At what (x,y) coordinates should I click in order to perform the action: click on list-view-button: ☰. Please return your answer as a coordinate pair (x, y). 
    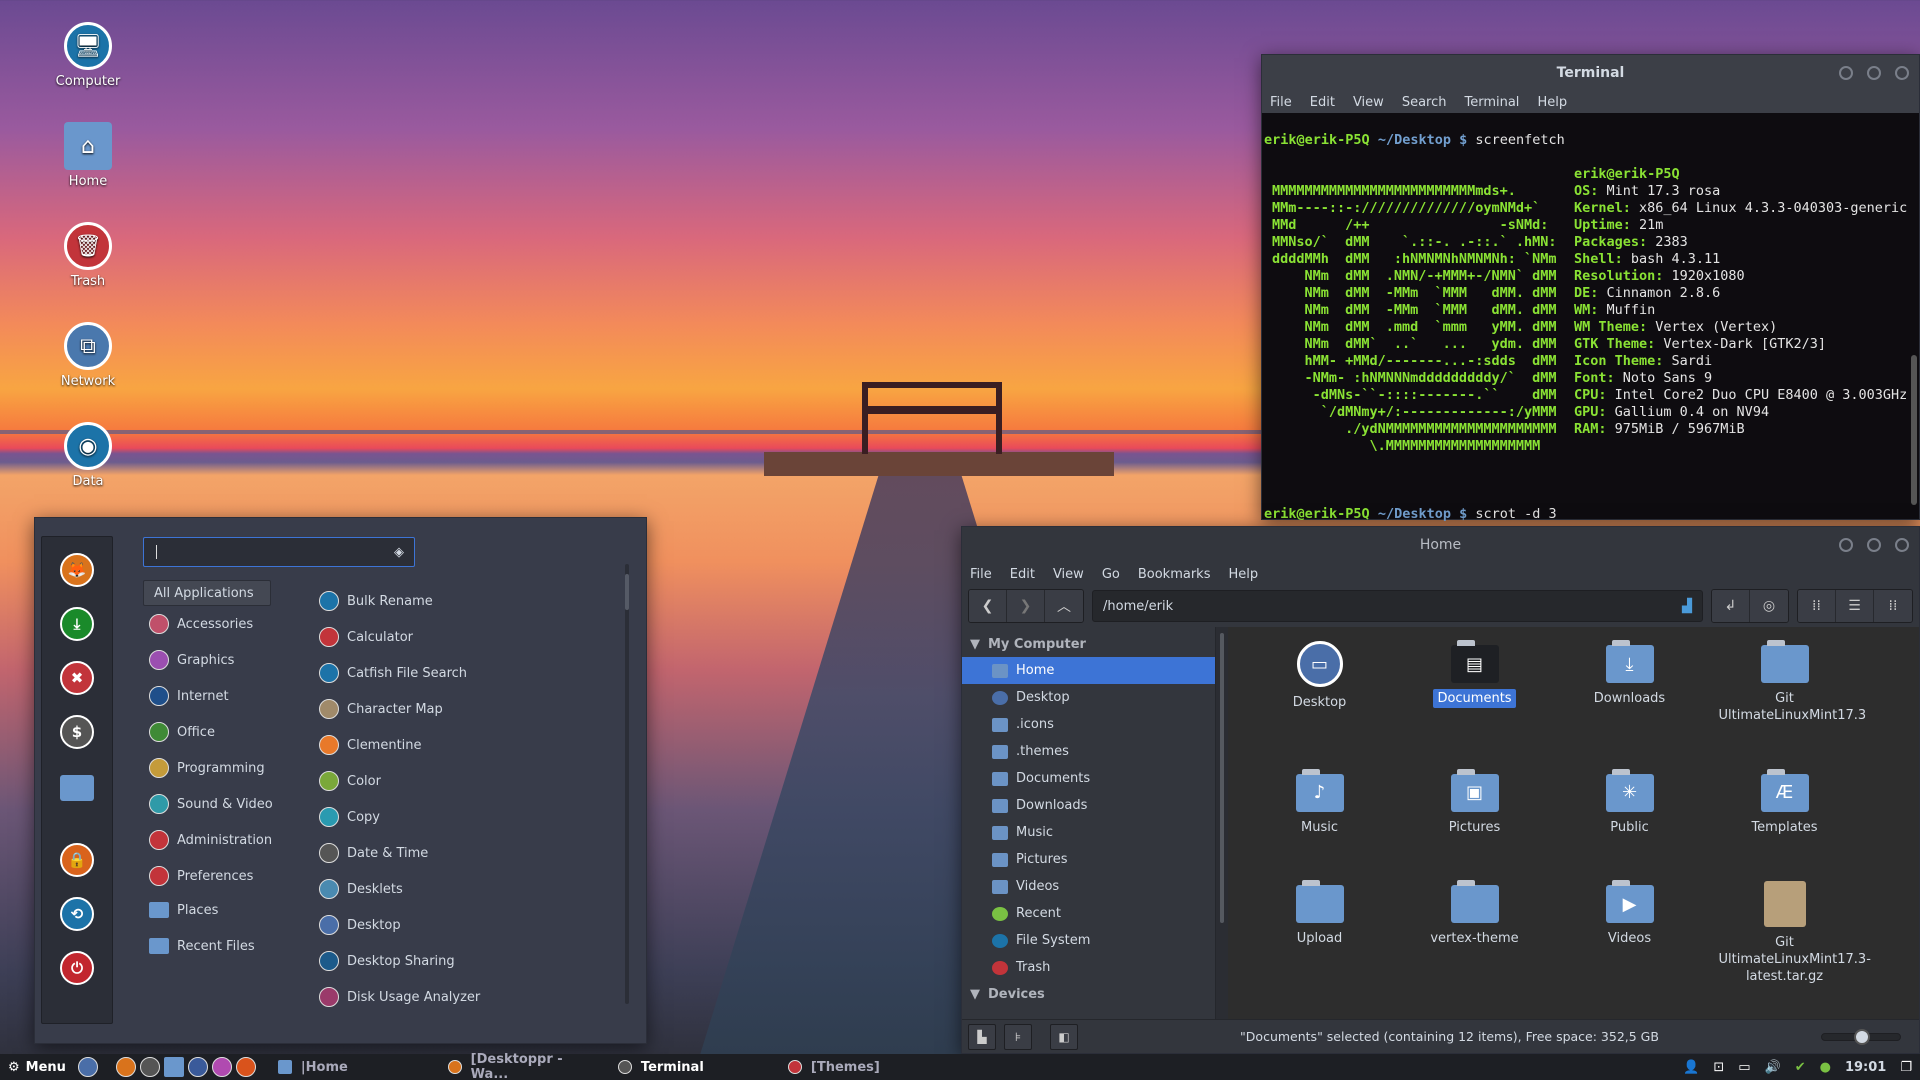
    Looking at the image, I should click on (1855, 606).